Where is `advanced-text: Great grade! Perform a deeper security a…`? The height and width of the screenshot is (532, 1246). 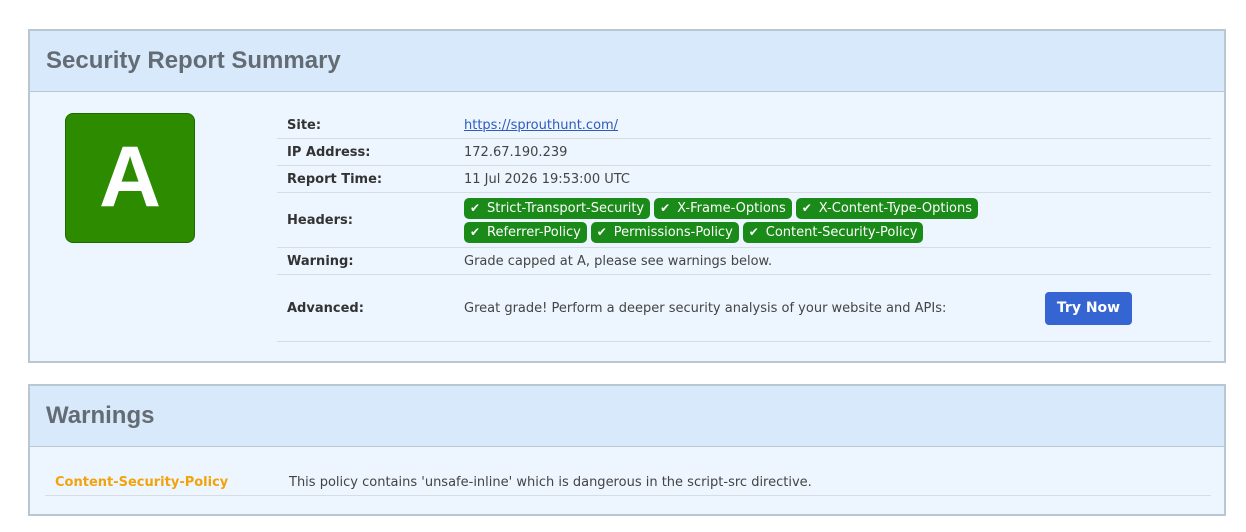
advanced-text: Great grade! Perform a deeper security a… is located at coordinates (705, 308).